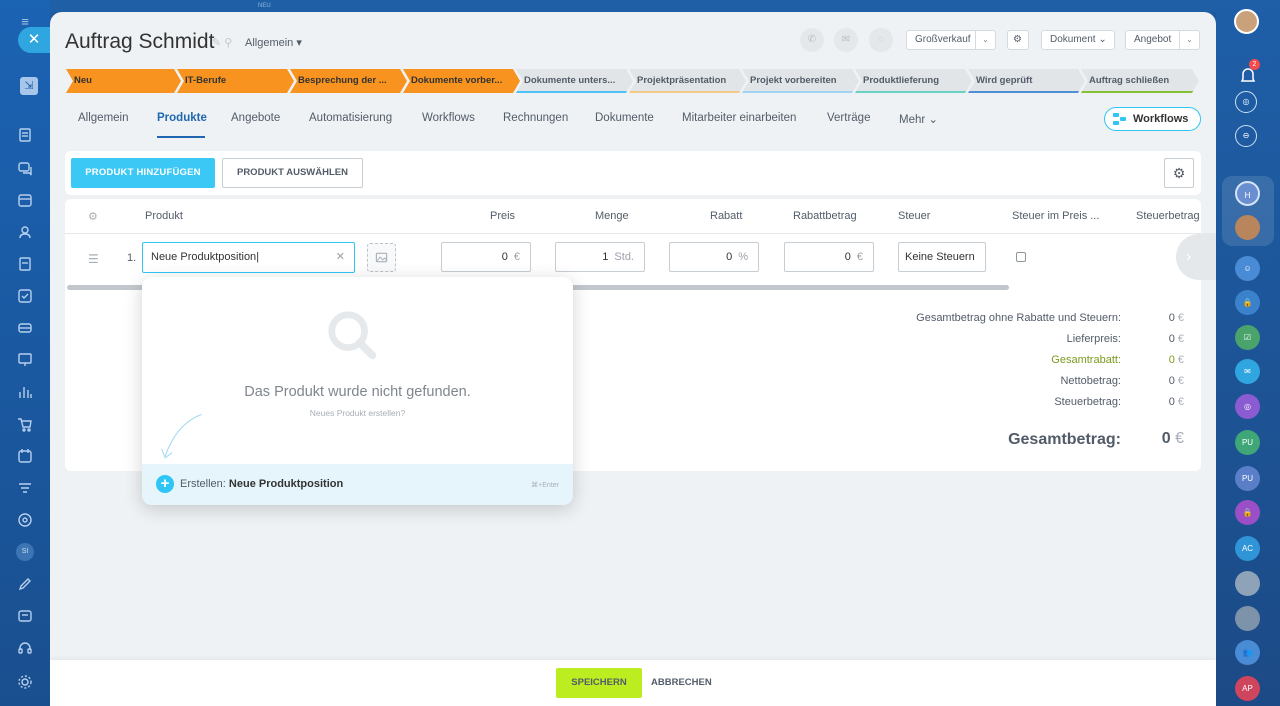 This screenshot has height=706, width=1280. What do you see at coordinates (1247, 371) in the screenshot?
I see `message-chat-avatar: ✉` at bounding box center [1247, 371].